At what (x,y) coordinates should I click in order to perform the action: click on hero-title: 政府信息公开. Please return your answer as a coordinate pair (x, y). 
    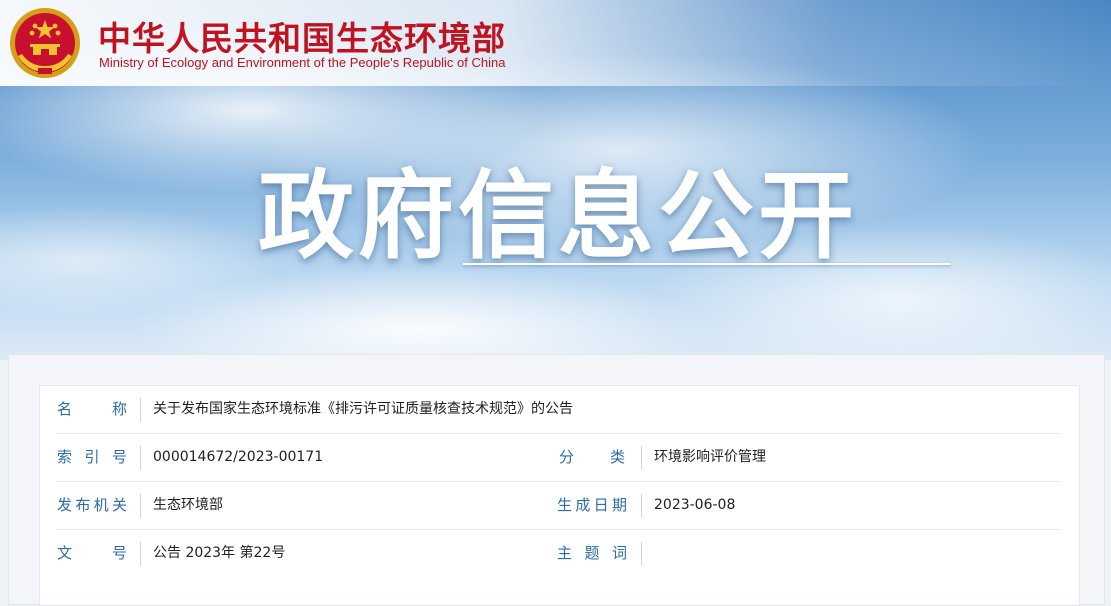
    Looking at the image, I should click on (558, 216).